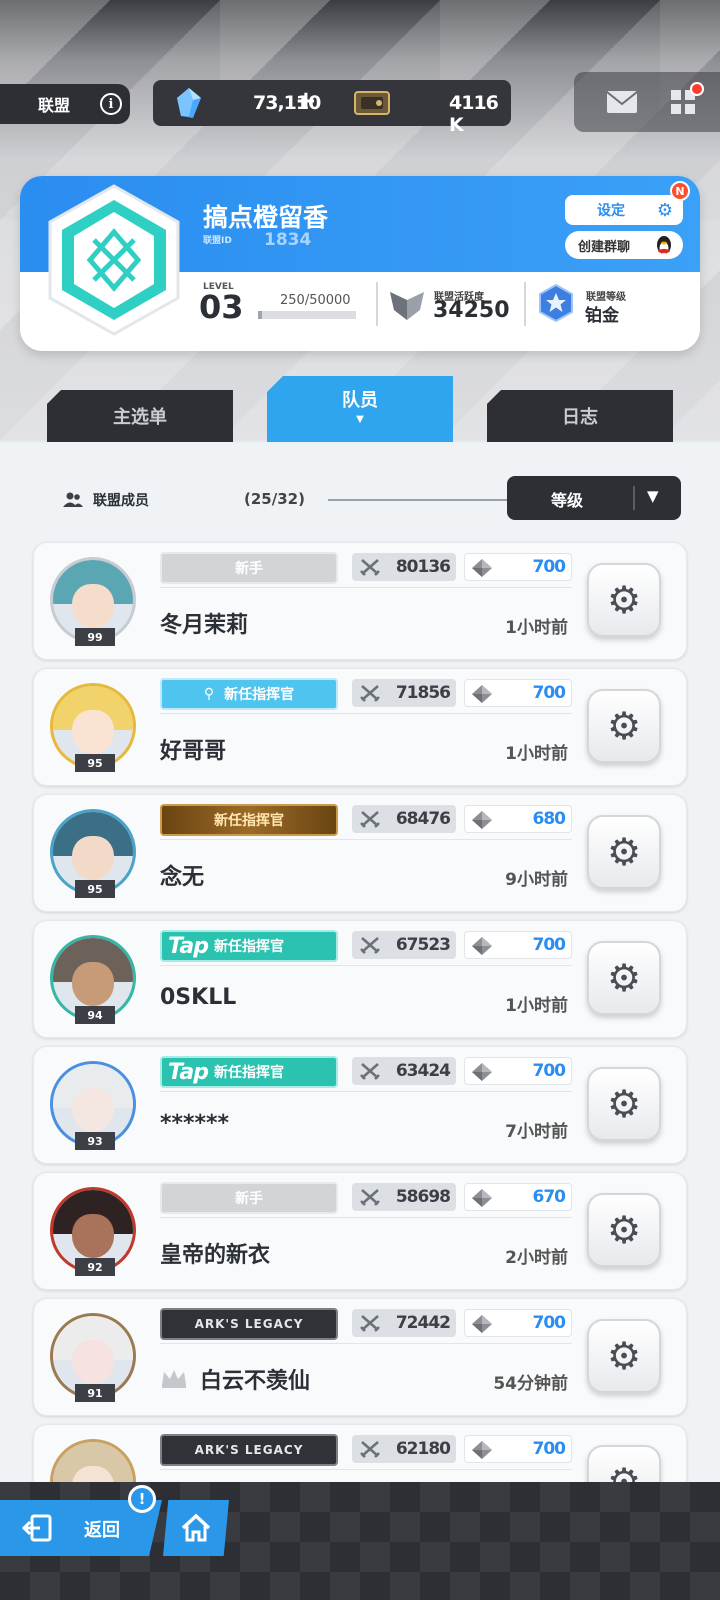  What do you see at coordinates (423, 1197) in the screenshot?
I see `member-power-value: 58698` at bounding box center [423, 1197].